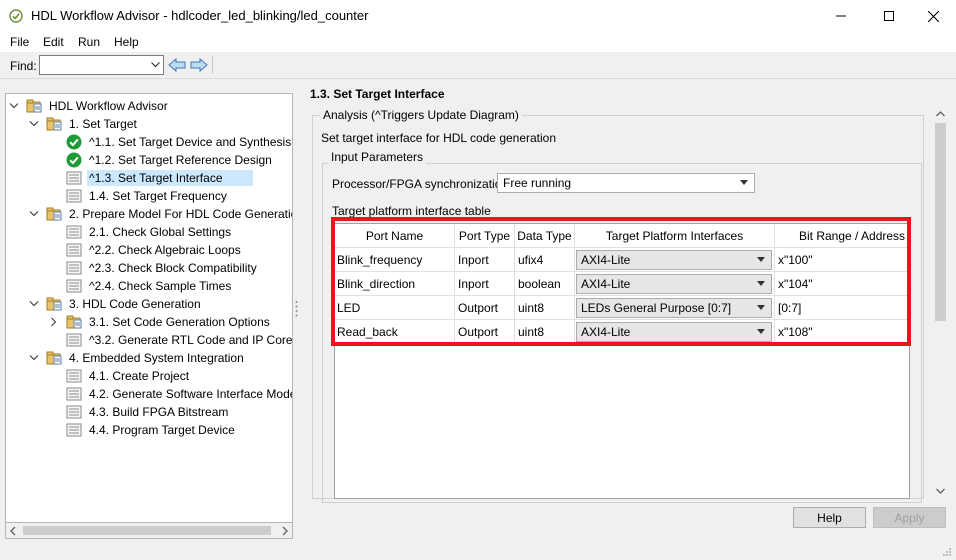  What do you see at coordinates (212, 65) in the screenshot?
I see `toolbar-separator` at bounding box center [212, 65].